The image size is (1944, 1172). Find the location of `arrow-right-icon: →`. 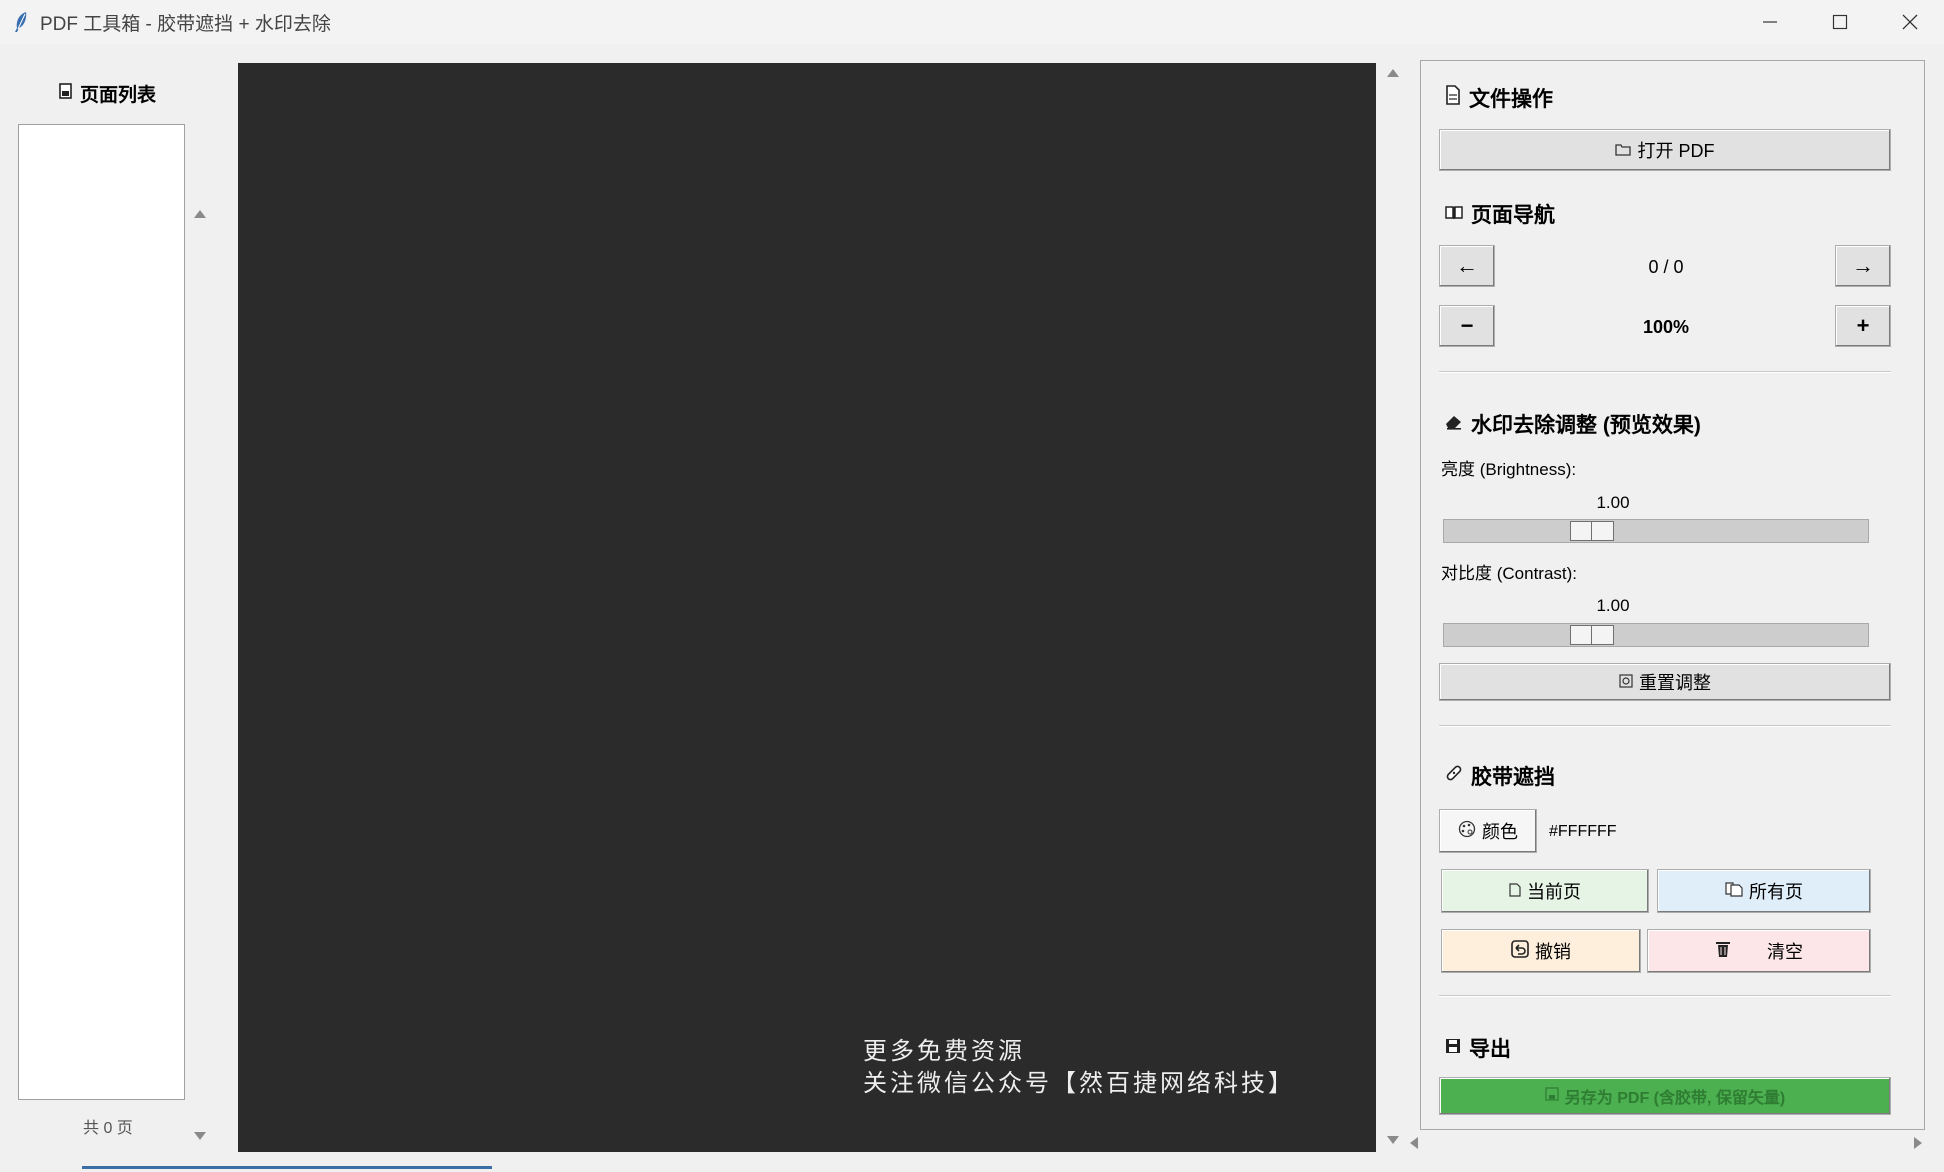

arrow-right-icon: → is located at coordinates (1863, 265).